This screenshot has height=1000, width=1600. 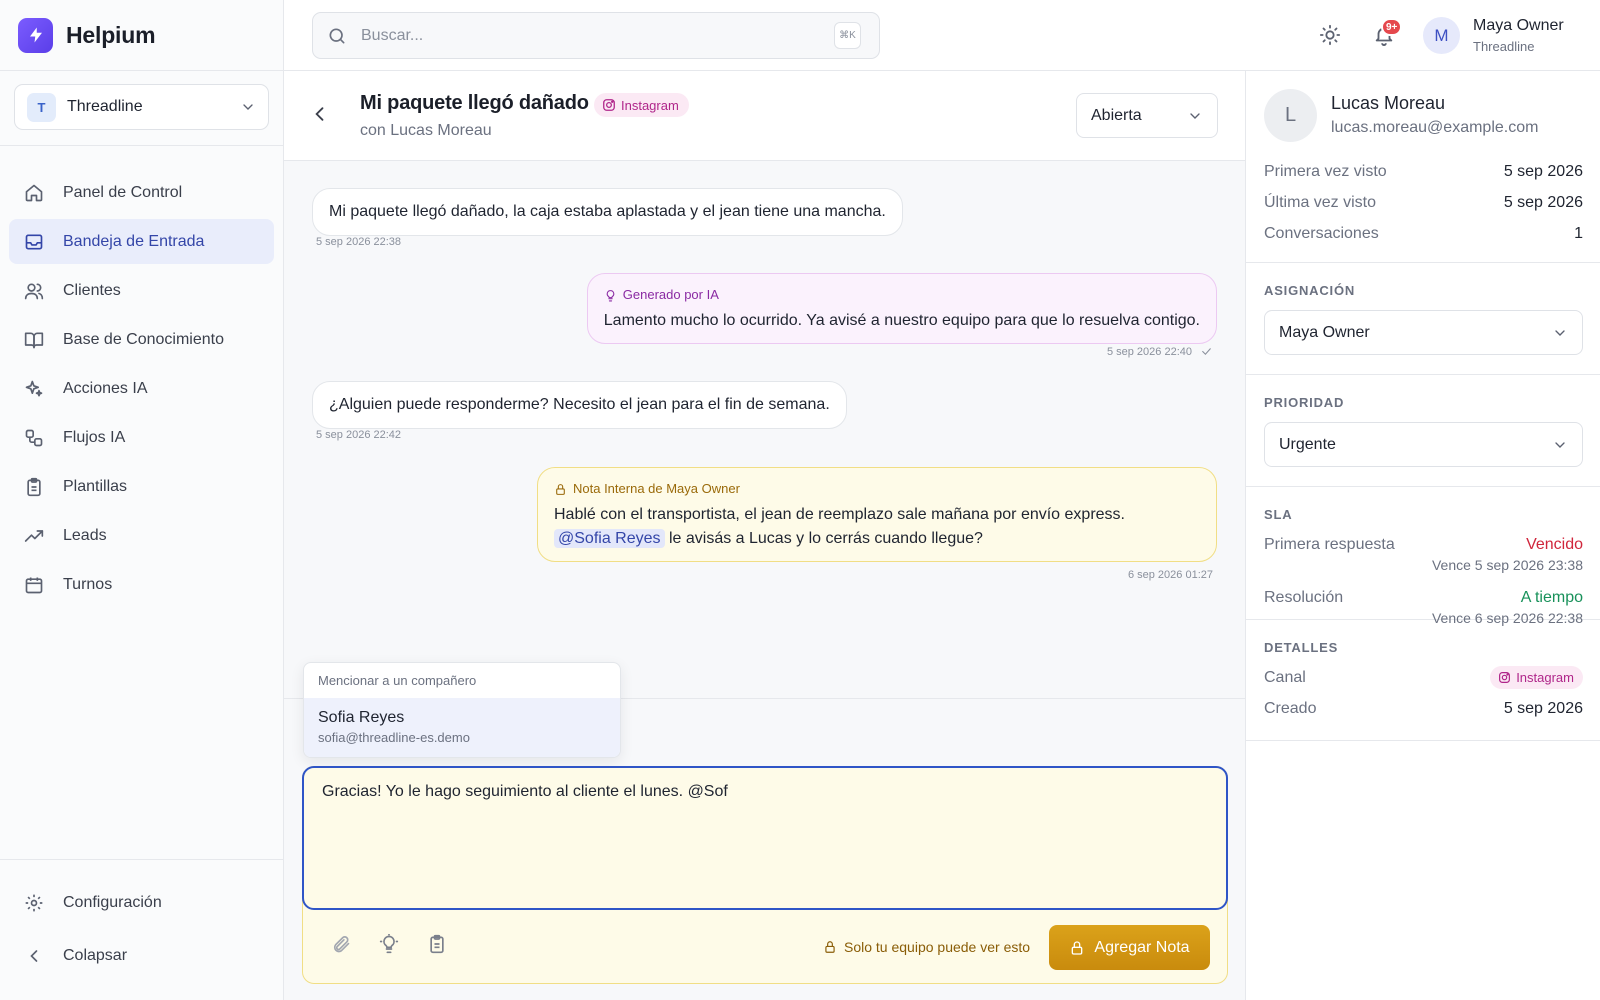 I want to click on last-seen-row: Última vez visto 5 sep 2026, so click(x=1423, y=203).